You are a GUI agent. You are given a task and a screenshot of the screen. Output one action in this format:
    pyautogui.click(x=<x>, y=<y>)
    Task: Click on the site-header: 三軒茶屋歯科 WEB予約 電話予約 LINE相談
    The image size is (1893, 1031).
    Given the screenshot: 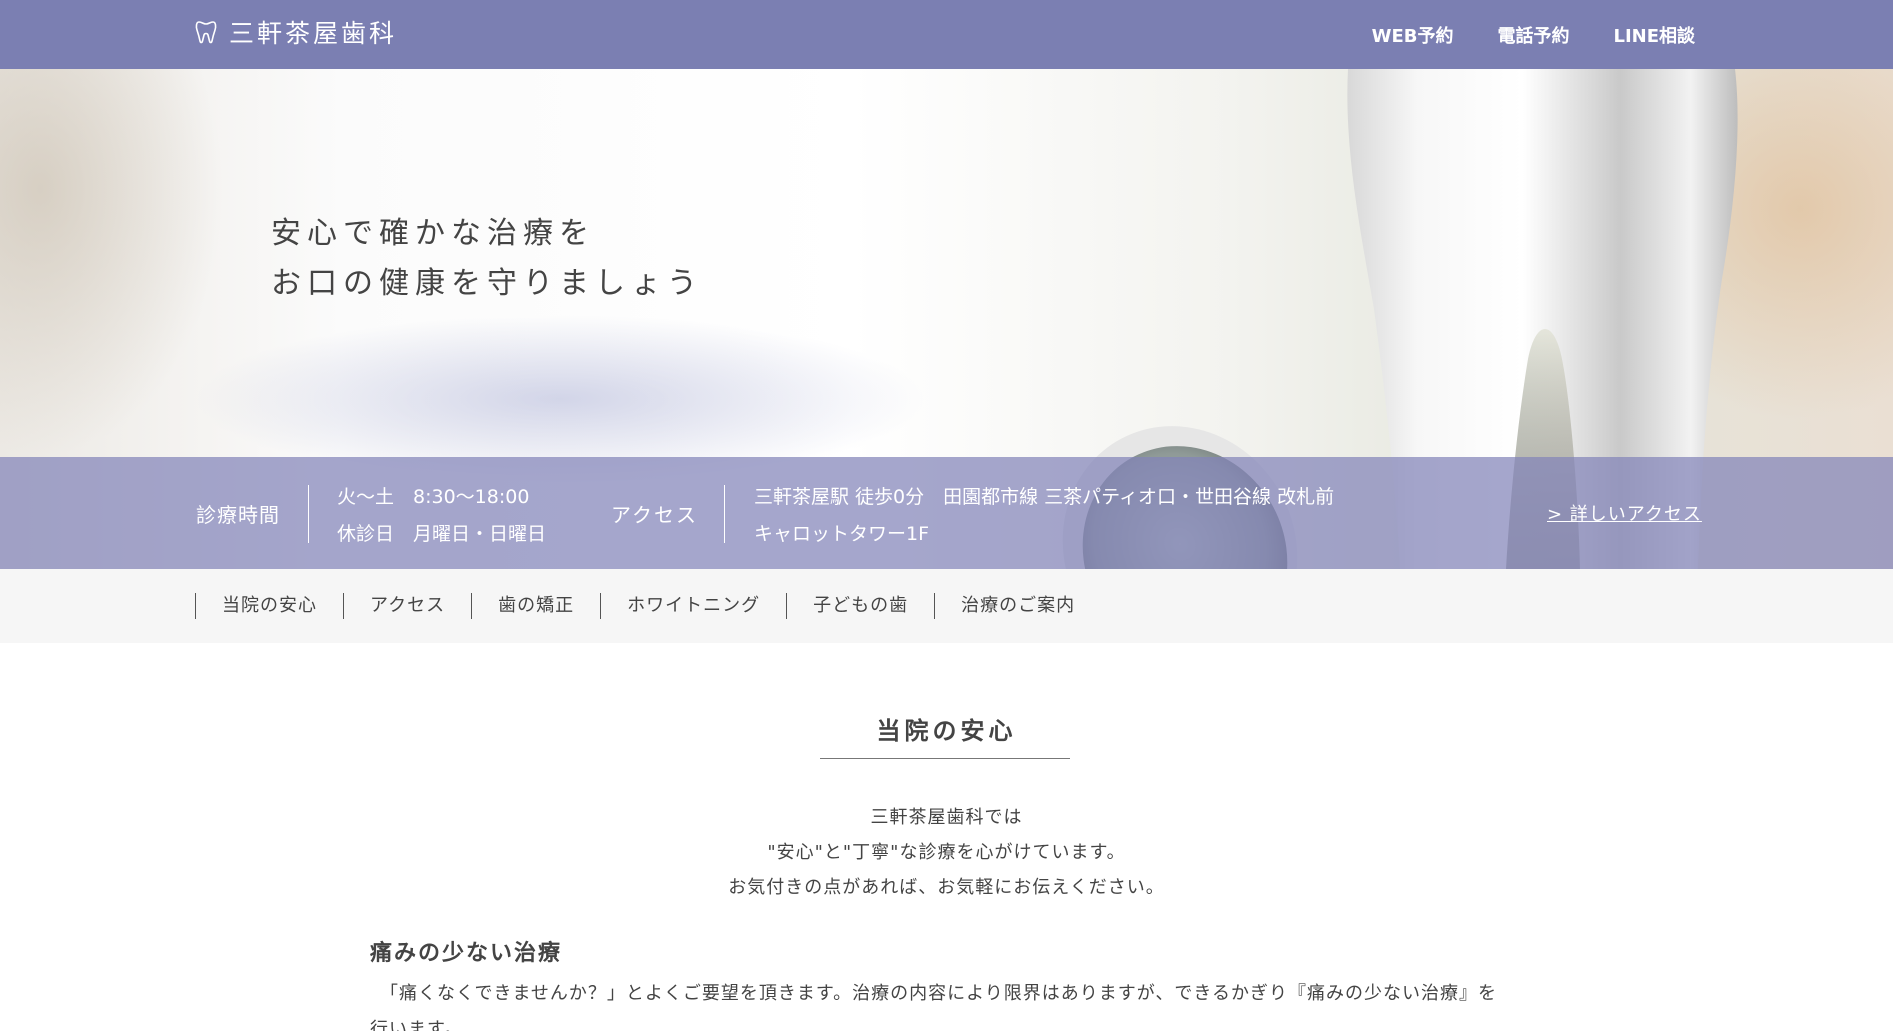 What is the action you would take?
    pyautogui.click(x=946, y=34)
    